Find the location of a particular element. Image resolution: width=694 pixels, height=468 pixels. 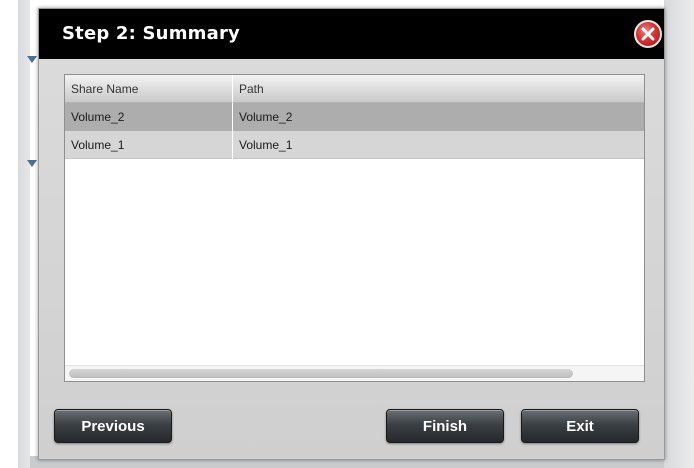

cell-share-name: Volume_1 is located at coordinates (149, 145).